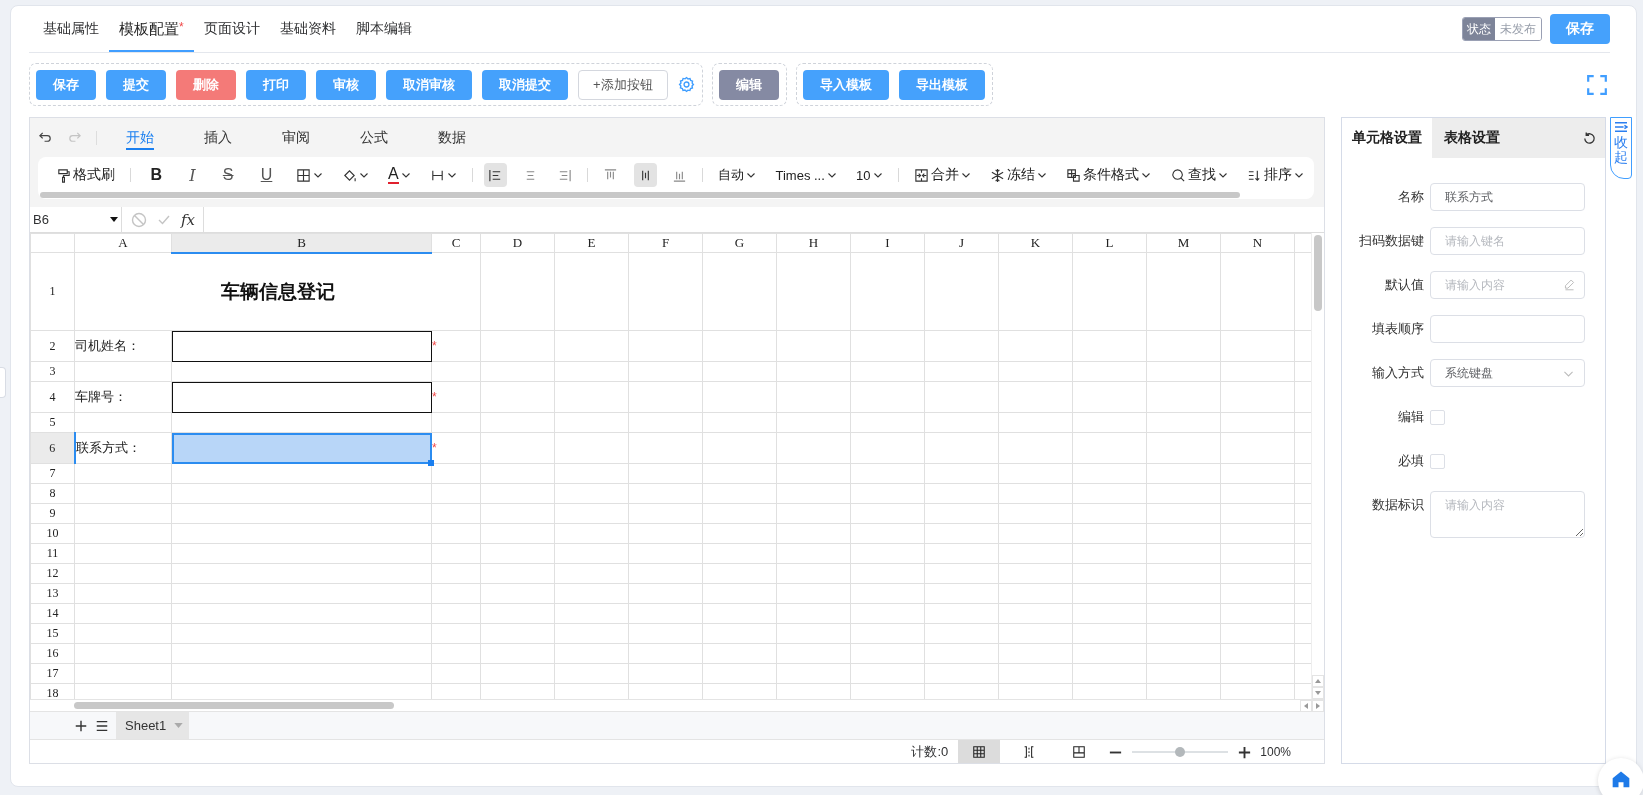  I want to click on add-sheet-icon, so click(81, 725).